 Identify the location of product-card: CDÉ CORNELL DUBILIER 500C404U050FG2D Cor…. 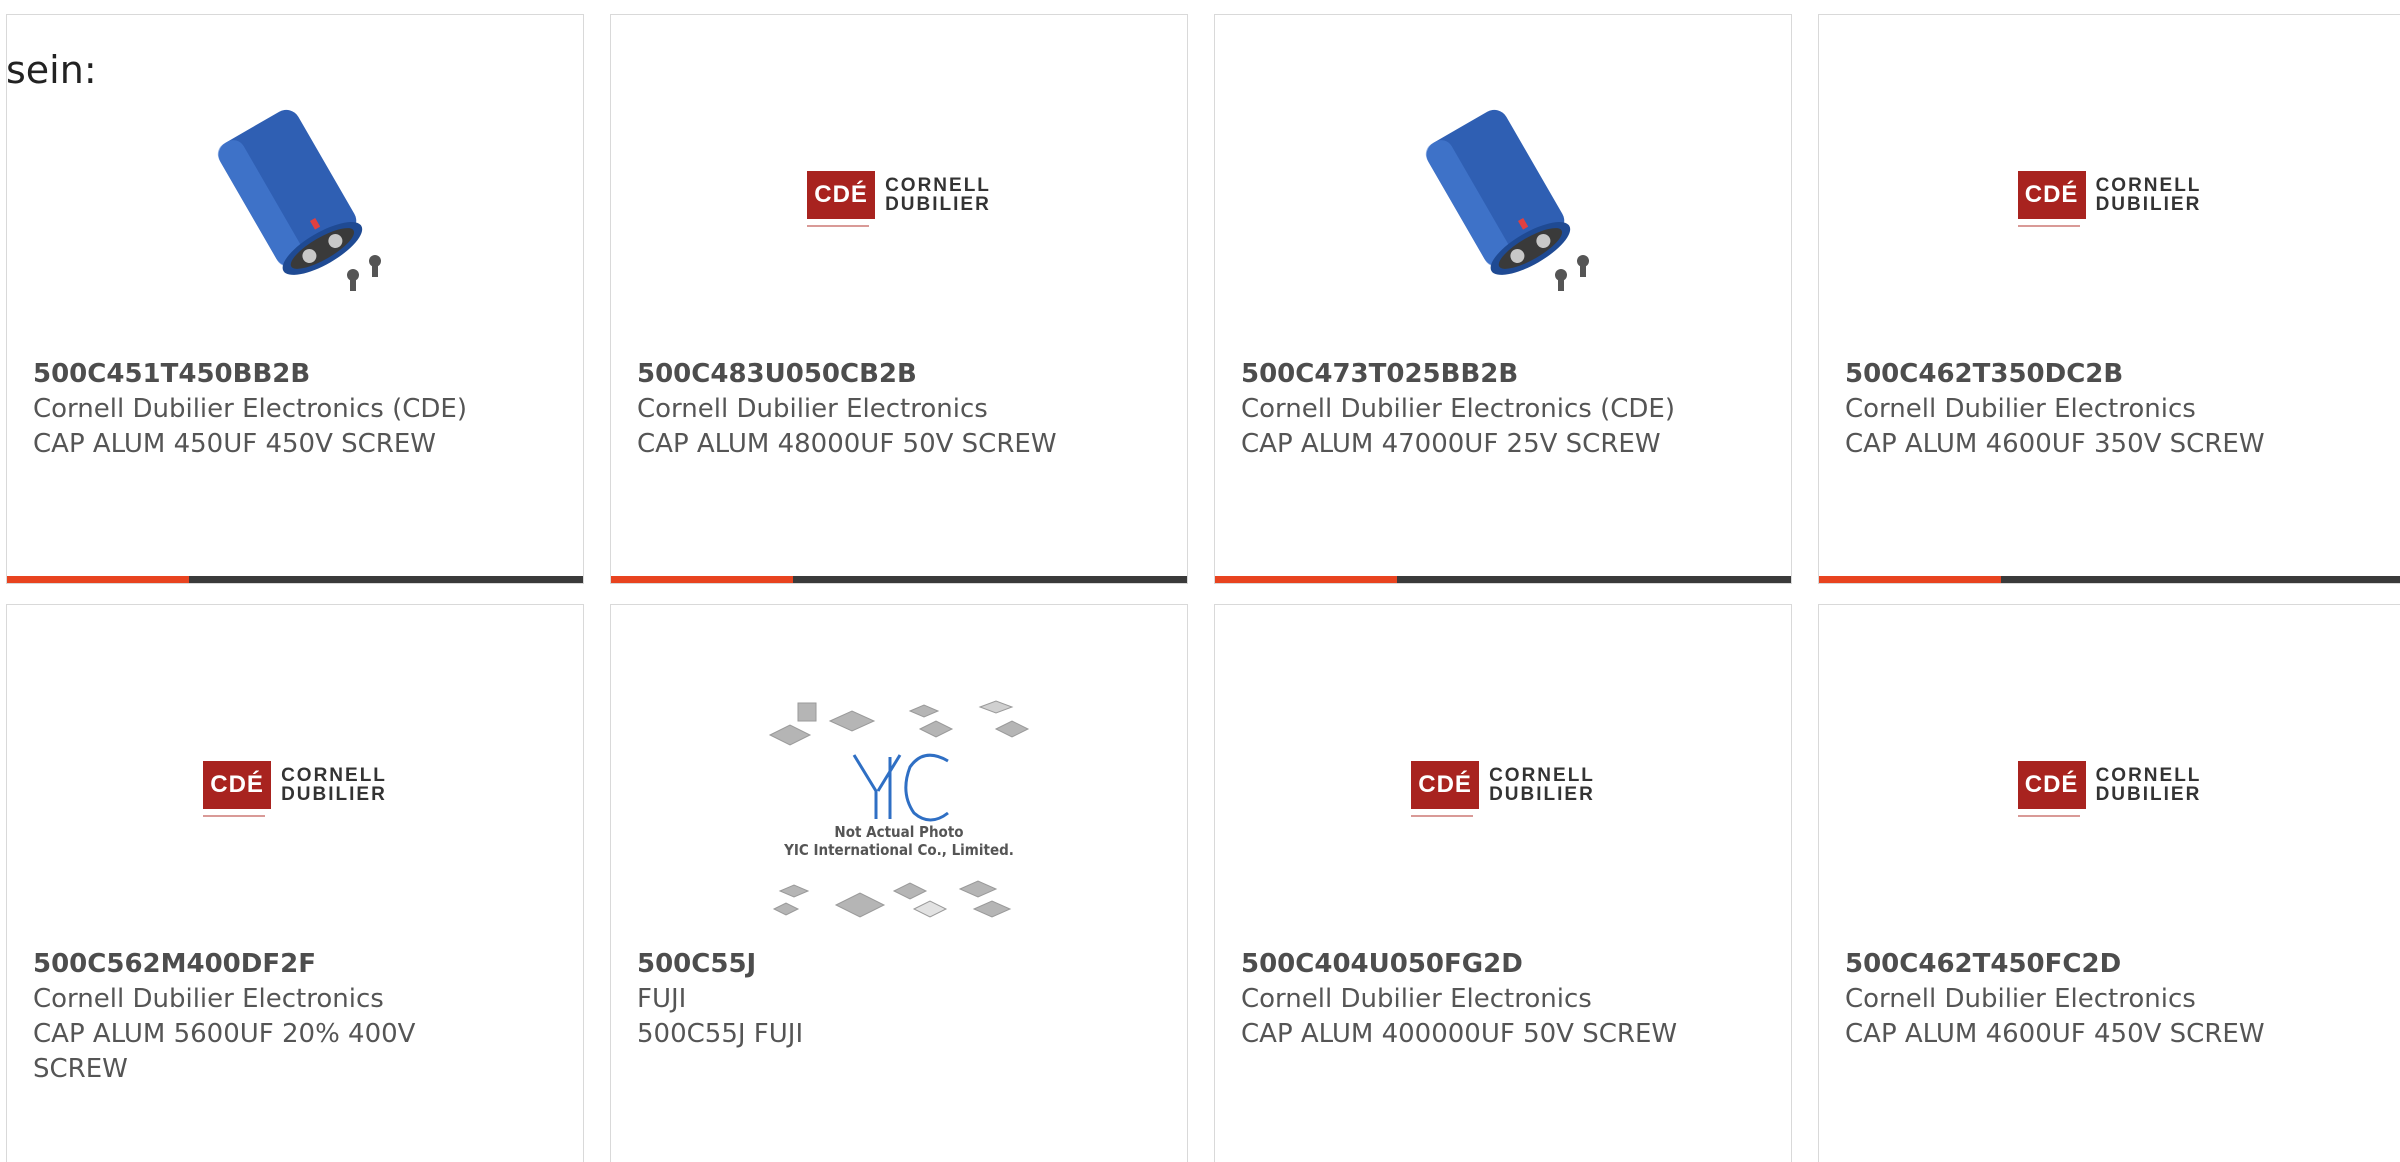
(1503, 883).